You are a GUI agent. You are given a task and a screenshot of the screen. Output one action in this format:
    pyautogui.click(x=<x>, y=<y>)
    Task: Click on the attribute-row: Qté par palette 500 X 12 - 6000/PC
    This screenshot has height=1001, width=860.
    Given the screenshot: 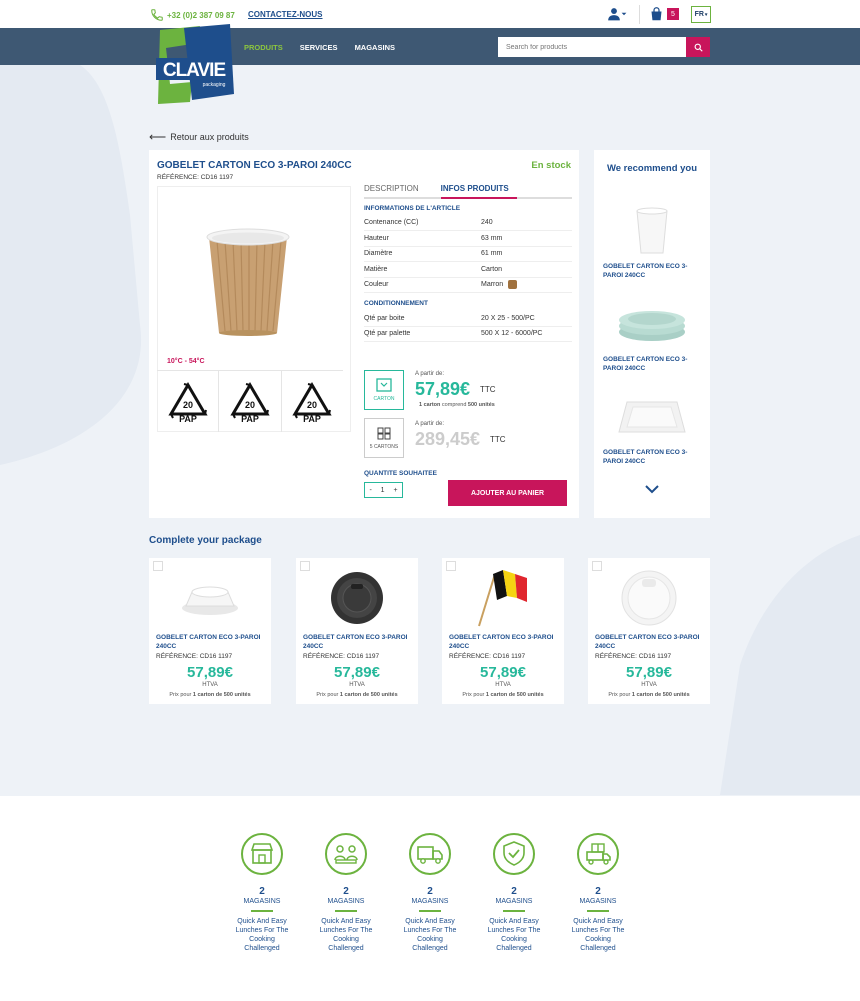 What is the action you would take?
    pyautogui.click(x=468, y=334)
    